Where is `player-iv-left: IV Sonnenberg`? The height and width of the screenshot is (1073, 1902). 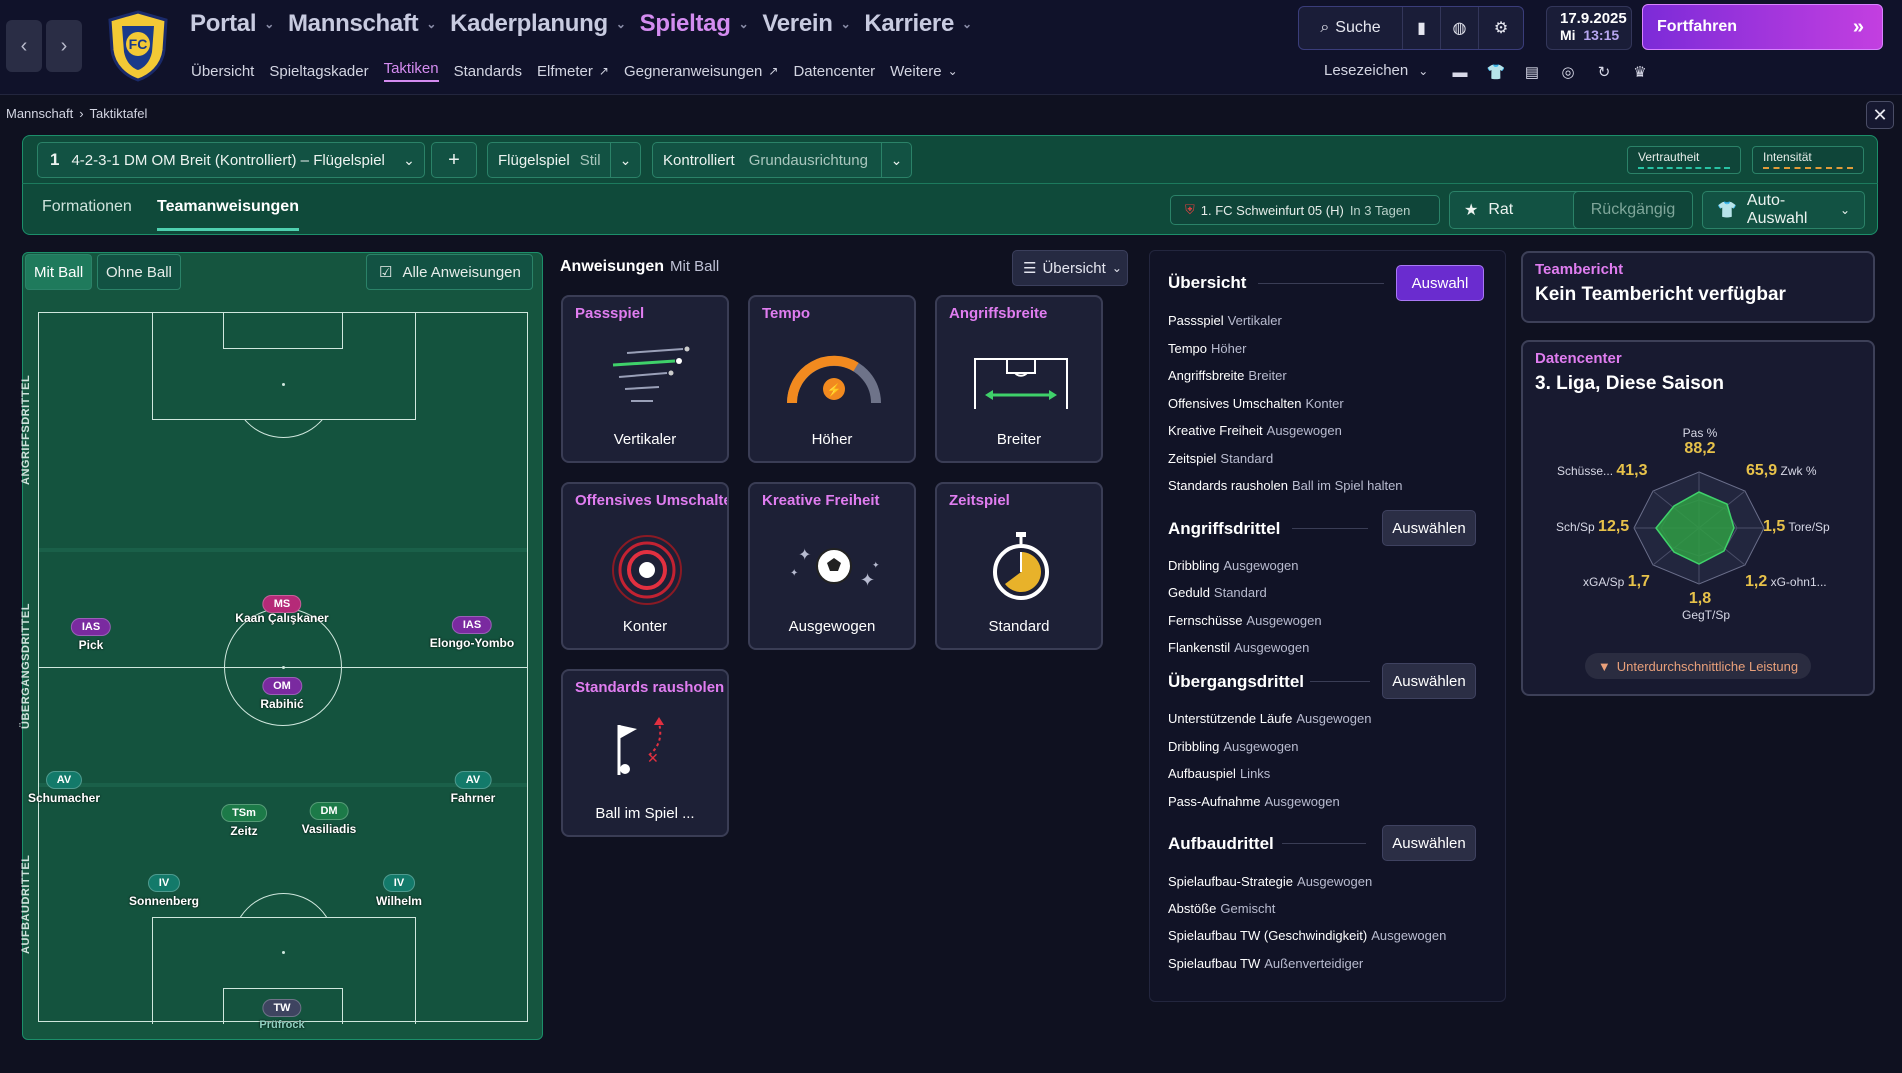 player-iv-left: IV Sonnenberg is located at coordinates (164, 891).